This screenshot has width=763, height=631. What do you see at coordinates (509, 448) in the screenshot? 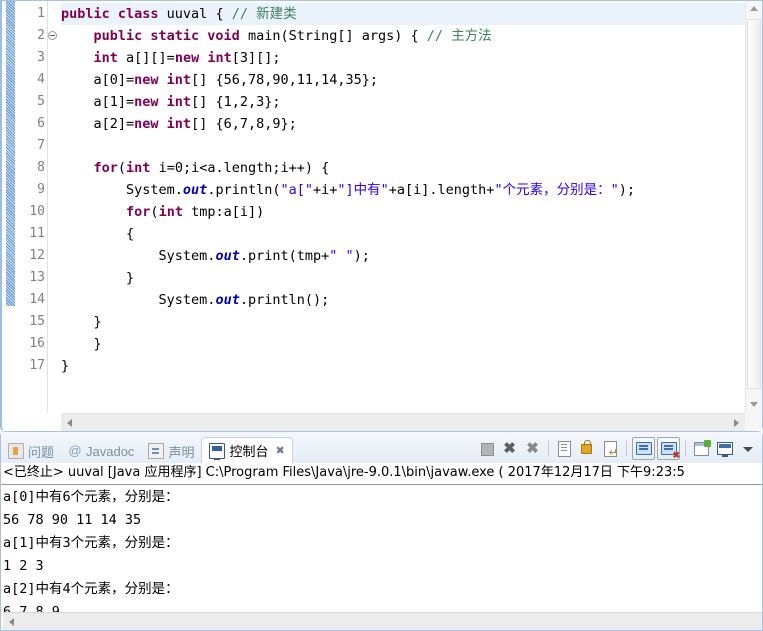
I see `remove-launch-button: ✖` at bounding box center [509, 448].